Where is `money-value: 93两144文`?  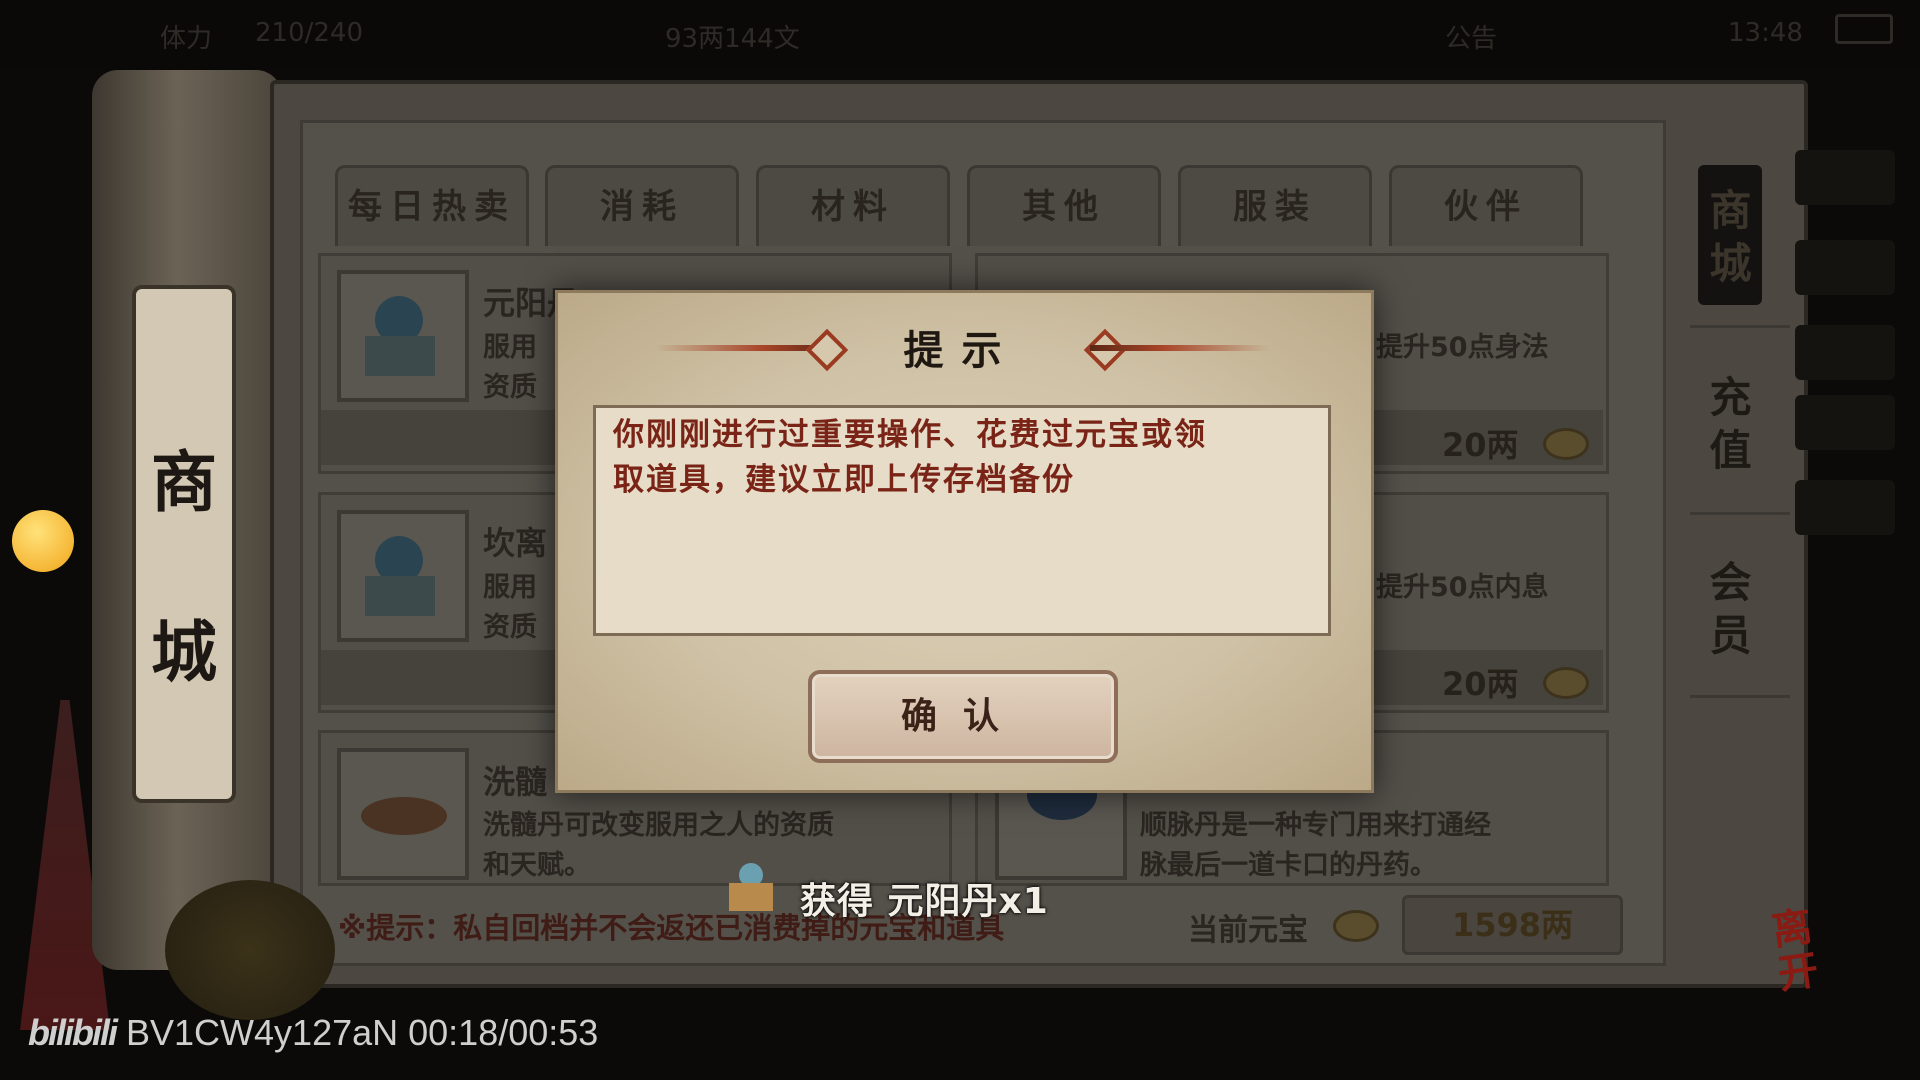 money-value: 93两144文 is located at coordinates (732, 39).